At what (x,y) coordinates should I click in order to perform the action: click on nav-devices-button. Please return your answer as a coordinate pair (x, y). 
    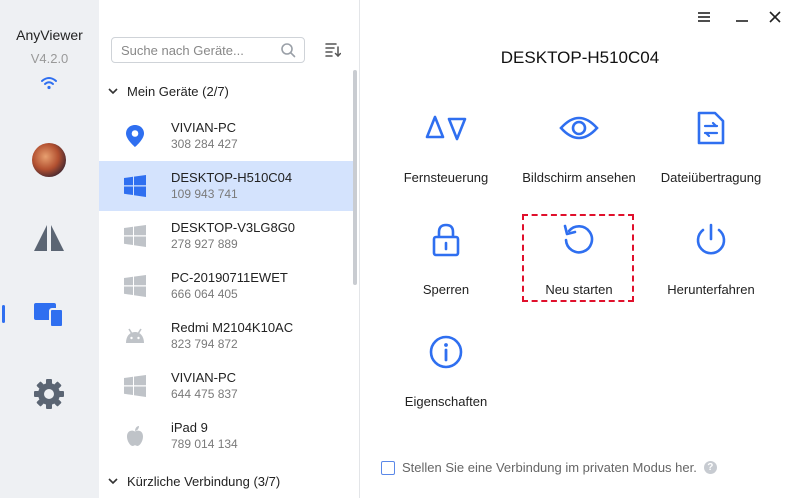
    Looking at the image, I should click on (49, 314).